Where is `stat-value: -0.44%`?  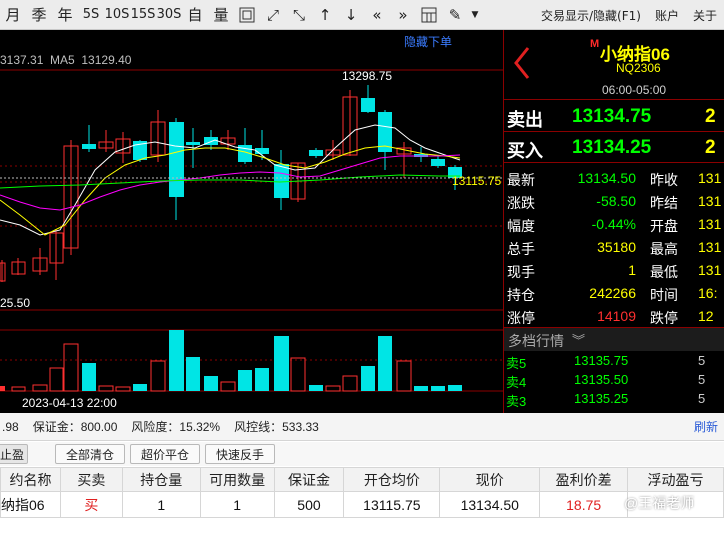 stat-value: -0.44% is located at coordinates (613, 224).